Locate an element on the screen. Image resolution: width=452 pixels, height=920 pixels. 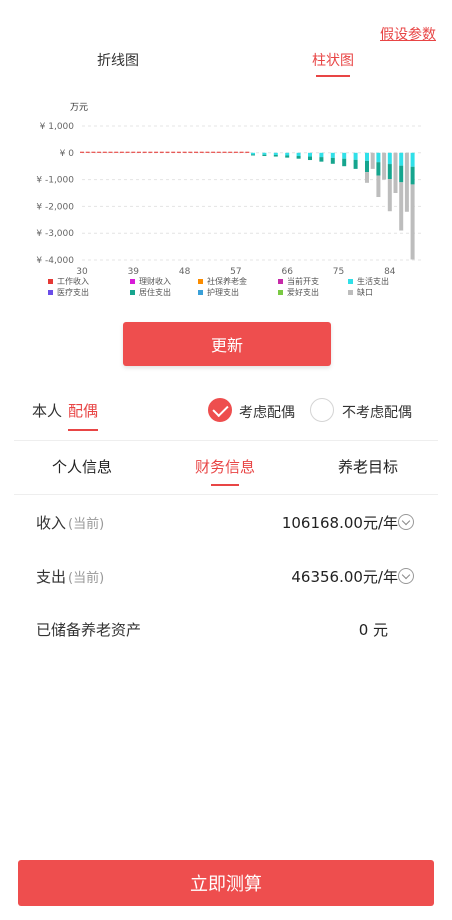
expense-sub-label: (当前) is located at coordinates (86, 578).